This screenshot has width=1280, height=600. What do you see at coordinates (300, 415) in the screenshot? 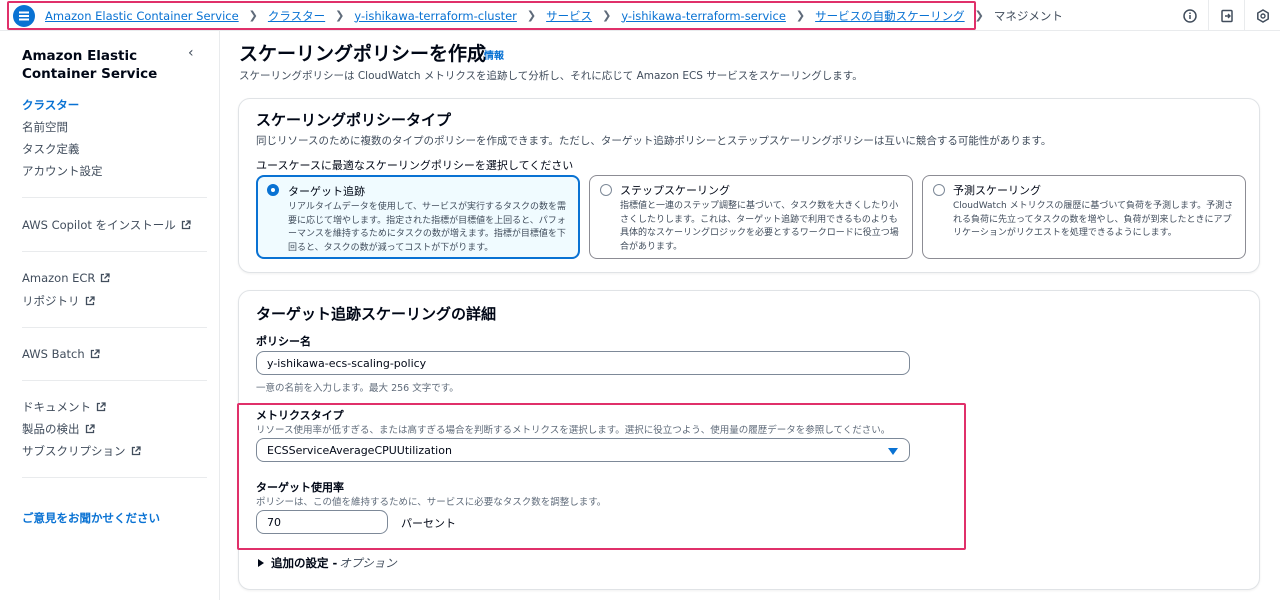
I see `metric-type-label: メトリクスタイプ` at bounding box center [300, 415].